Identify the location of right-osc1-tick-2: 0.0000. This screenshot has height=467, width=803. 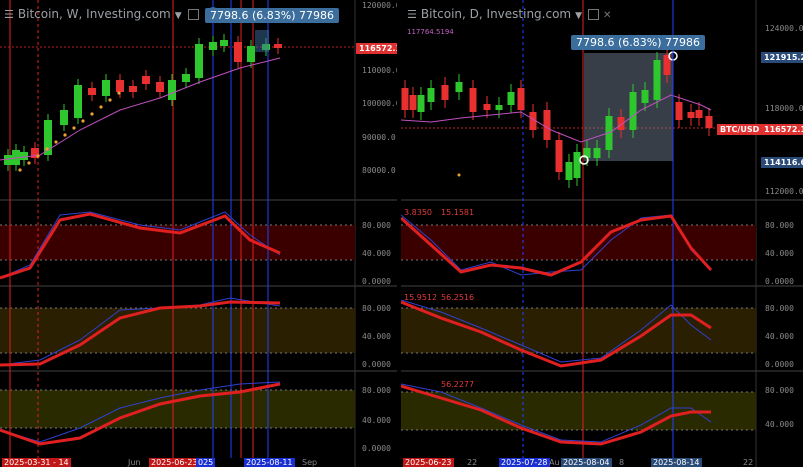
(779, 281).